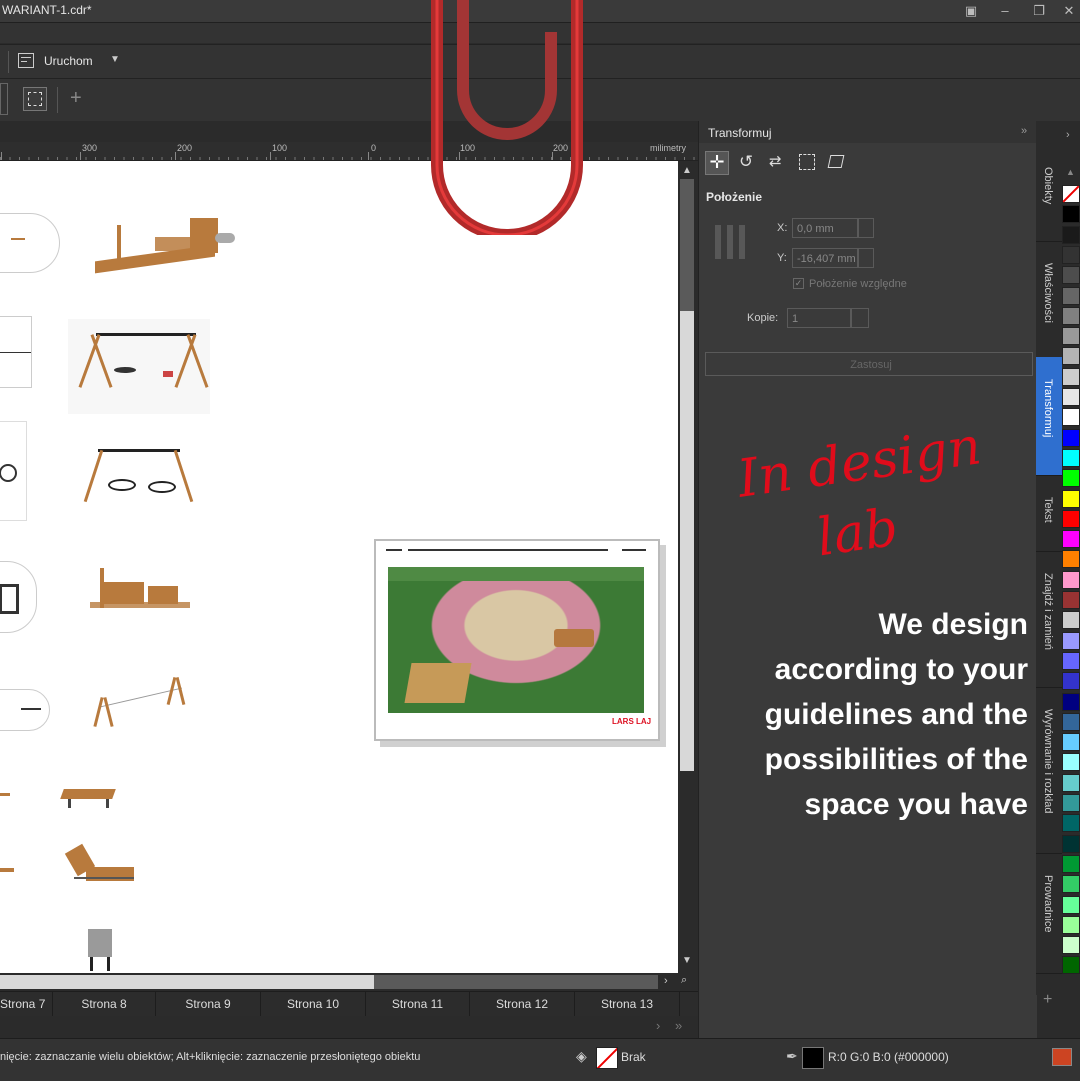  I want to click on tab-find-replace: Znajdź i zamień, so click(1049, 619).